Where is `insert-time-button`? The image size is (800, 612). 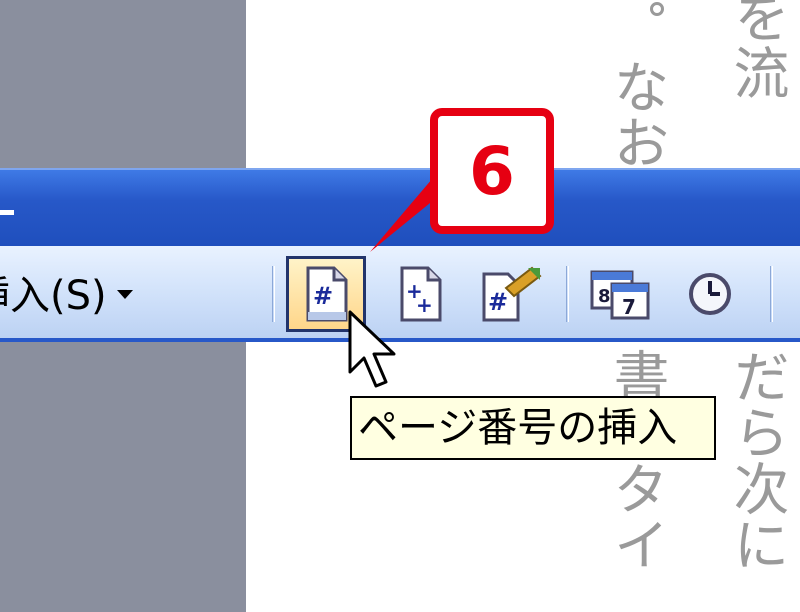 insert-time-button is located at coordinates (710, 294).